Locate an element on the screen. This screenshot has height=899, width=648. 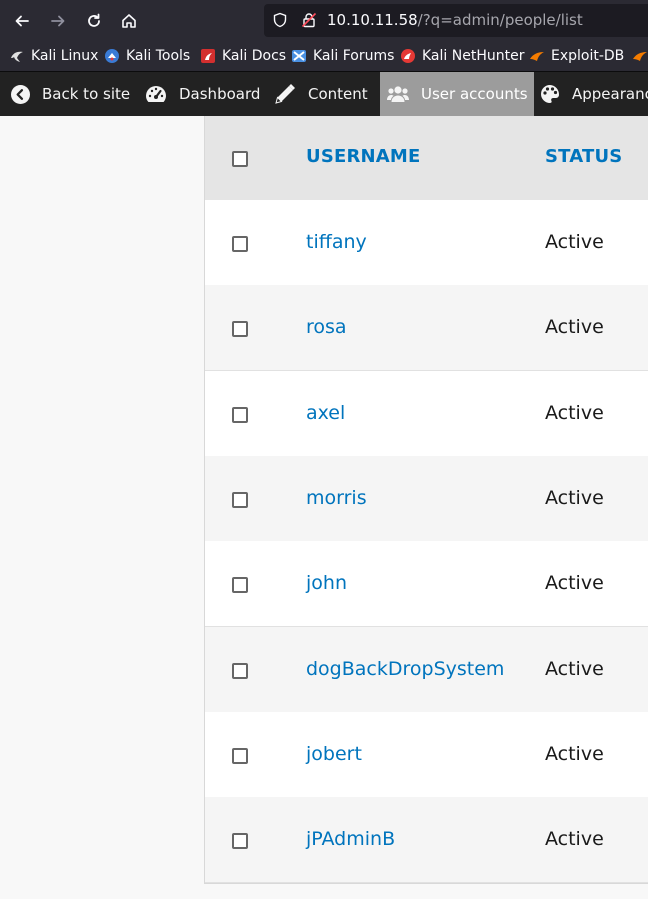
admin-bar-dashboard: Dashboard is located at coordinates (202, 94).